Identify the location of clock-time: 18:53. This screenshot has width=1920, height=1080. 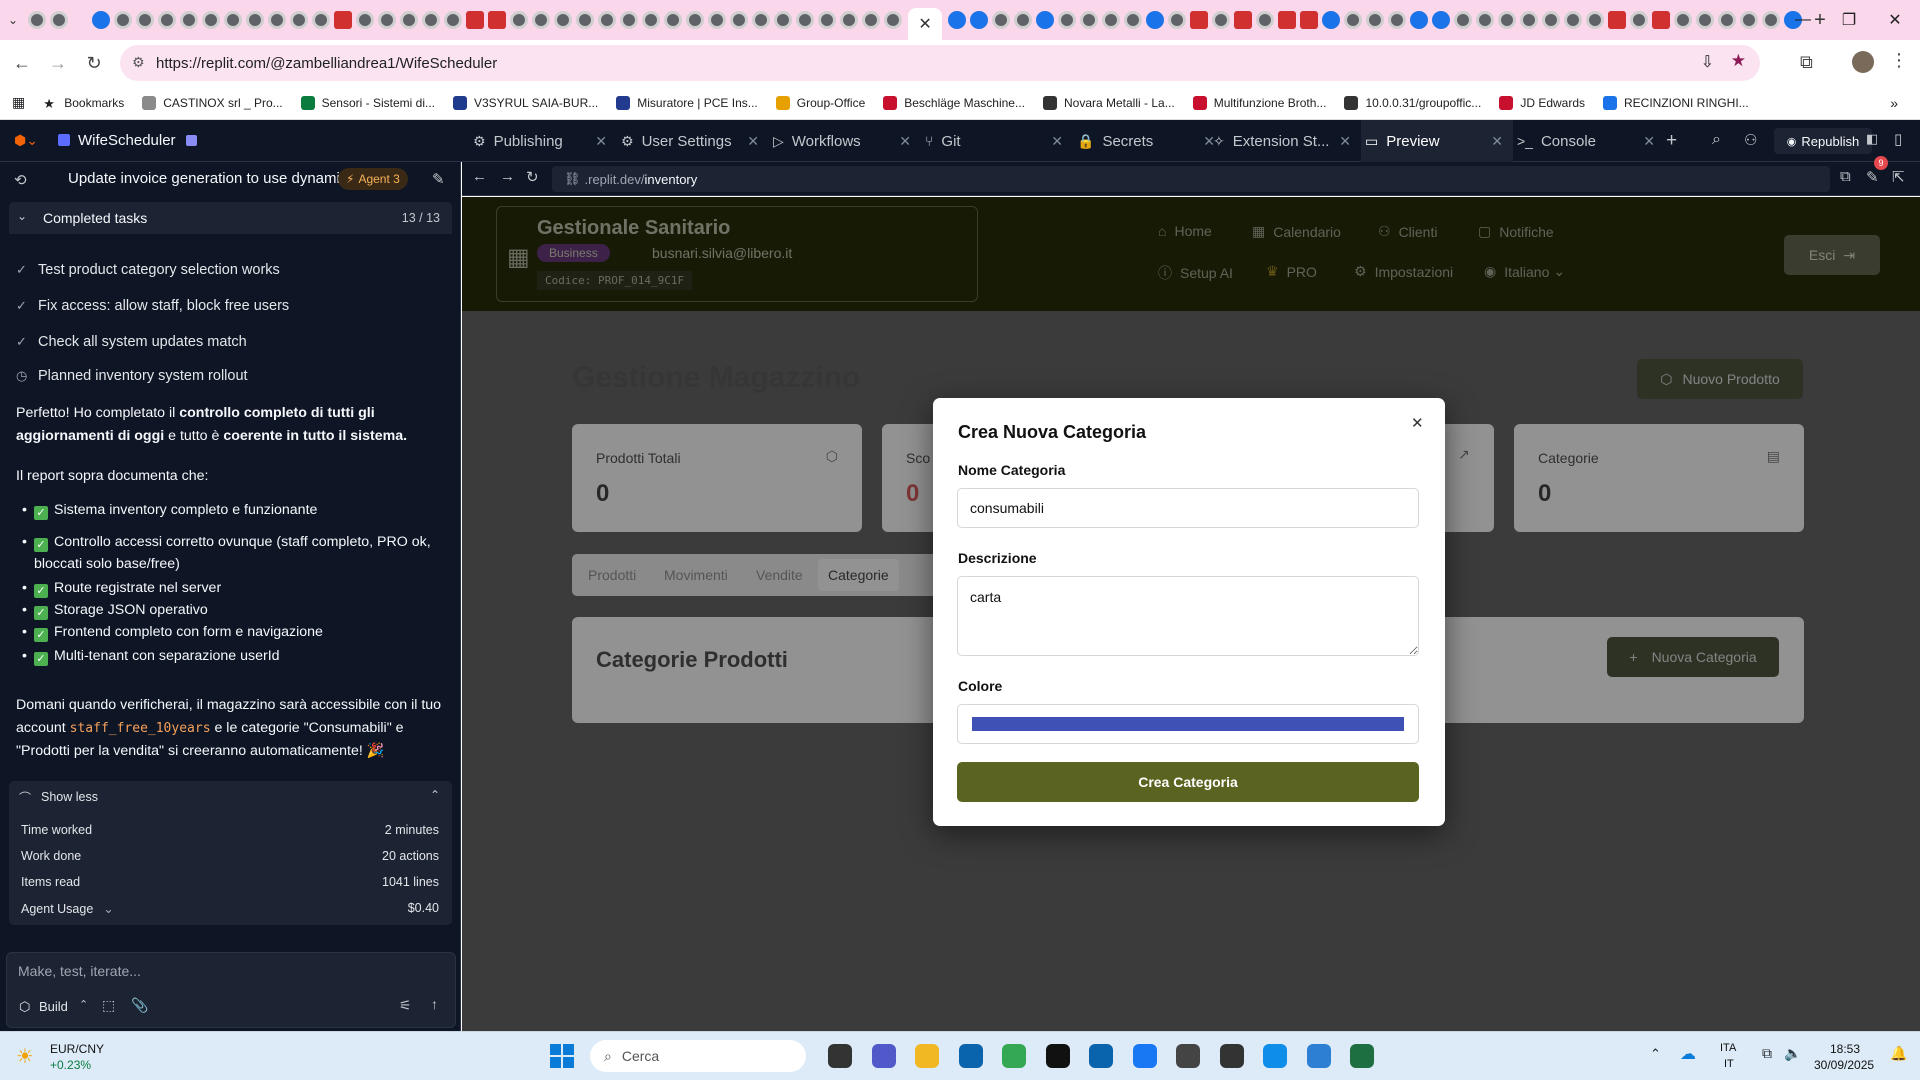
(1845, 1049).